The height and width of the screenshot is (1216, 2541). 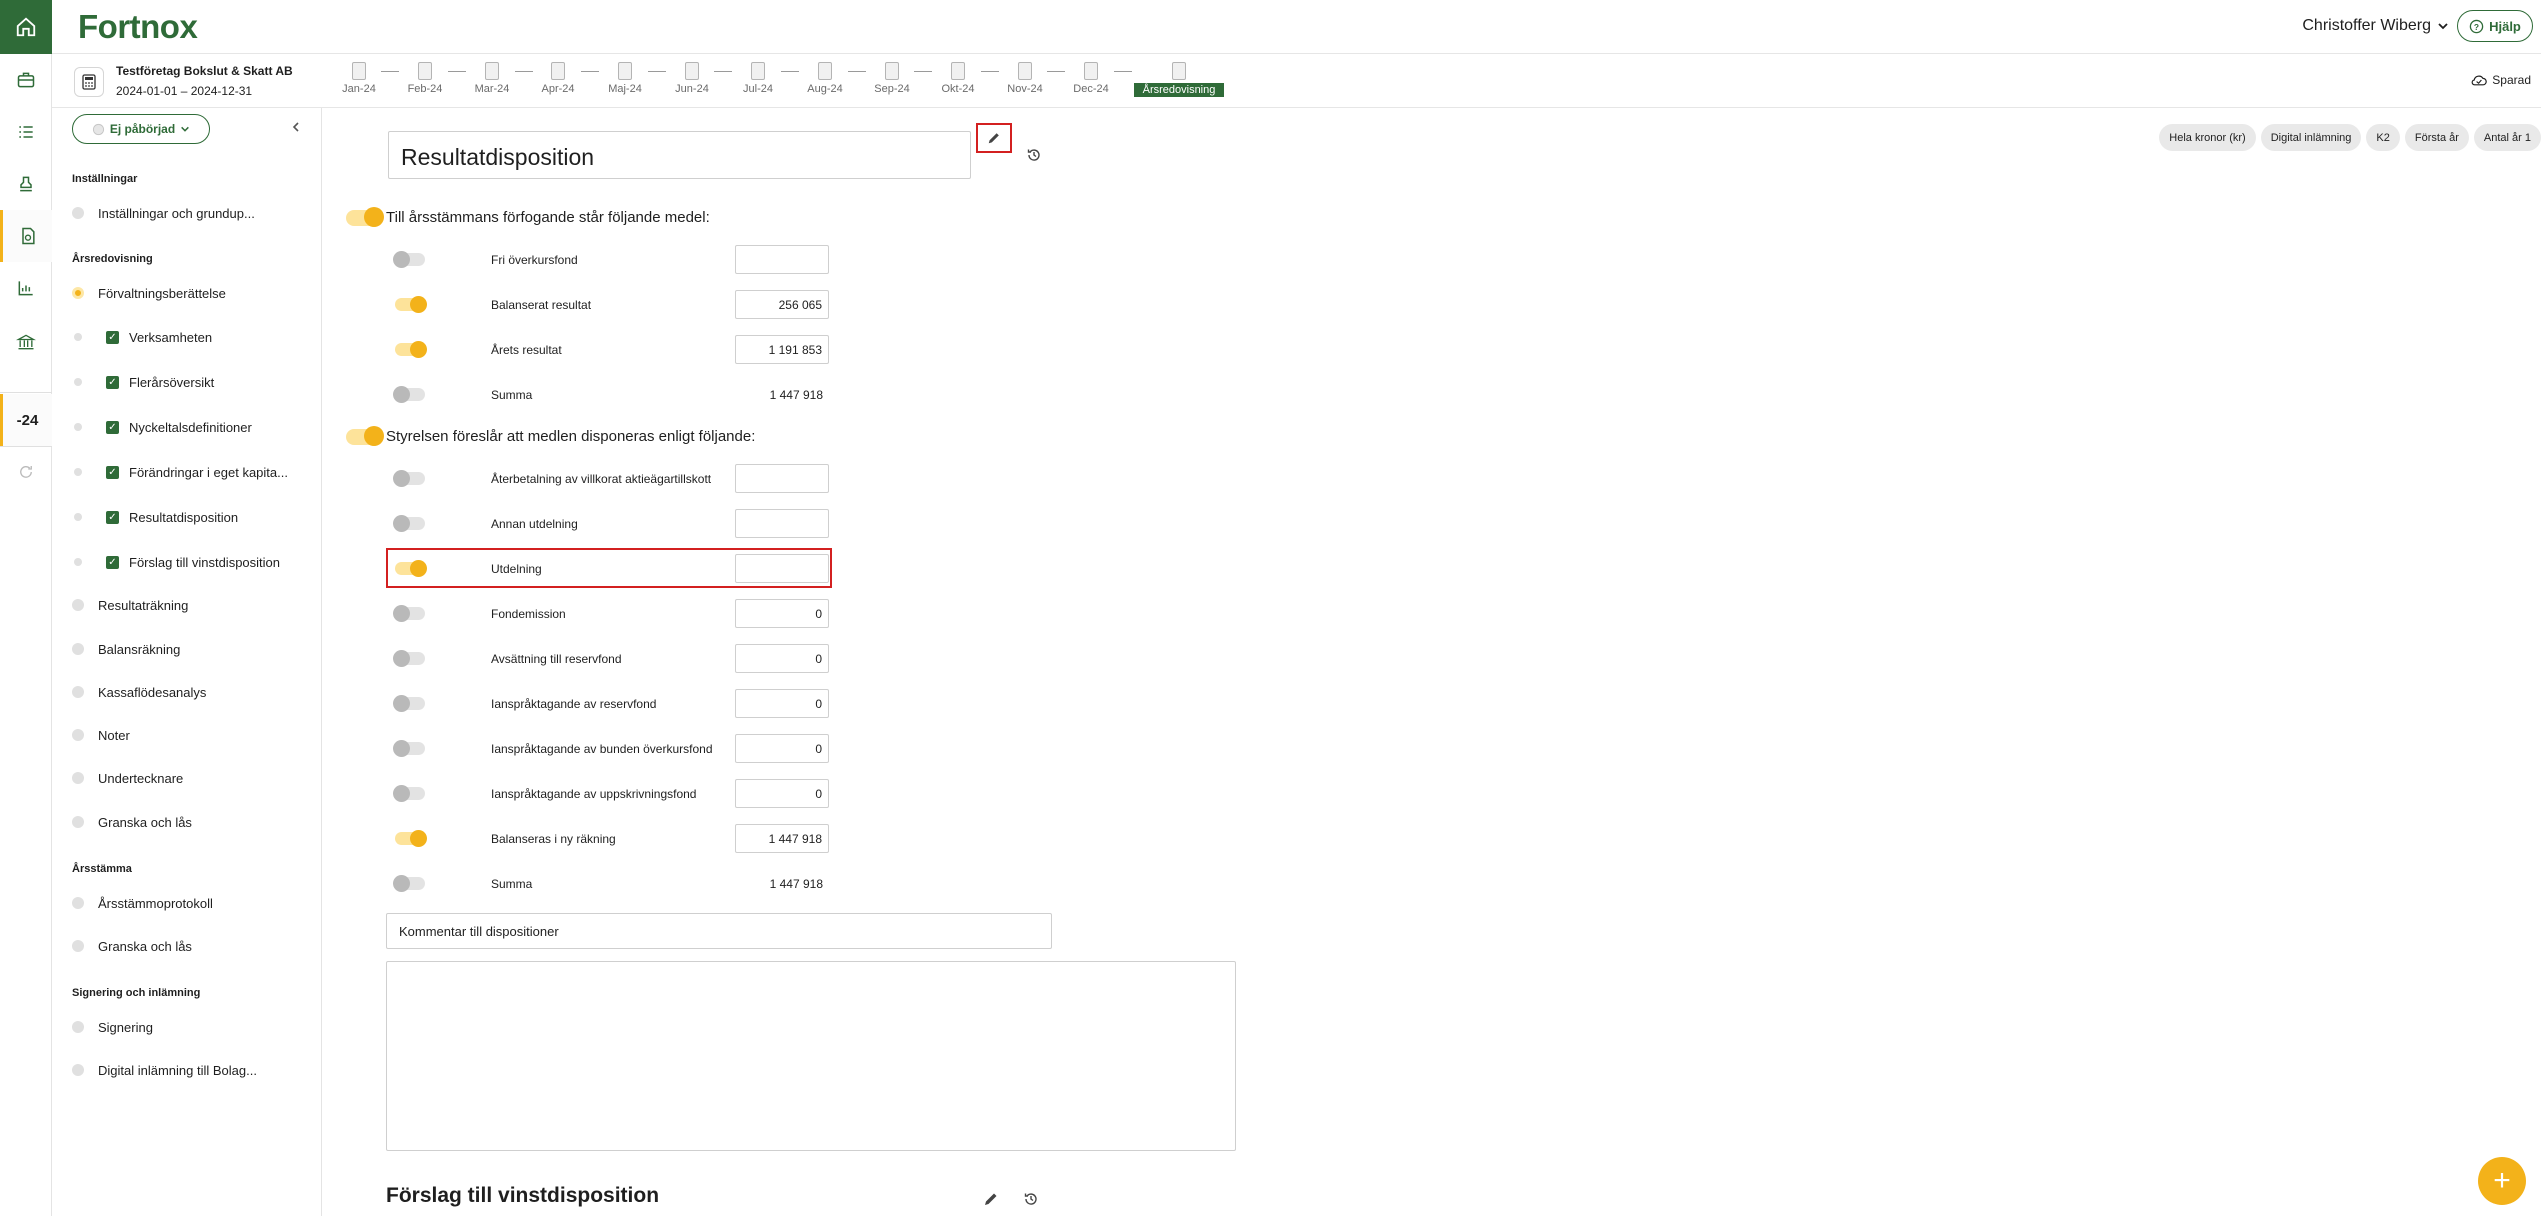 I want to click on status-dropdown: Ej påbörjad, so click(x=141, y=129).